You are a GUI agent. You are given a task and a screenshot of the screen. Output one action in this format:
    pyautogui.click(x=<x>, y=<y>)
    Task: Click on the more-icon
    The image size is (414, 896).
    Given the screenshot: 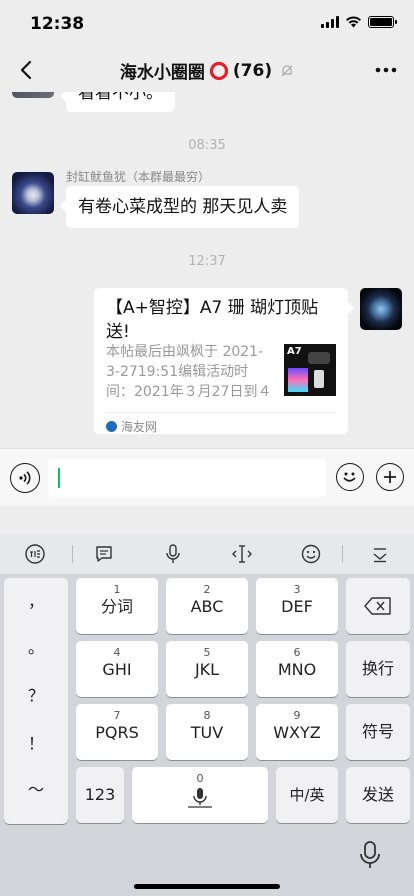 What is the action you would take?
    pyautogui.click(x=386, y=70)
    